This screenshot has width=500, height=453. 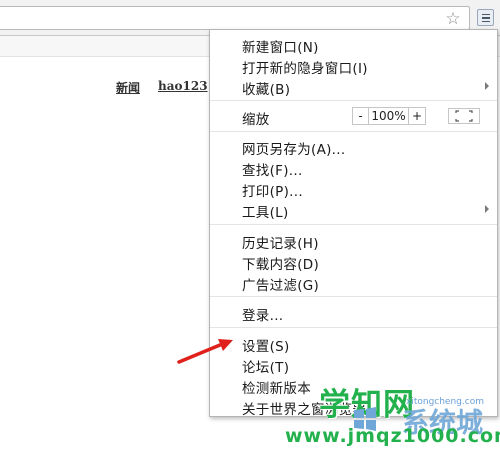 I want to click on menu-item-ad-filter: 广告过滤(G), so click(x=280, y=284).